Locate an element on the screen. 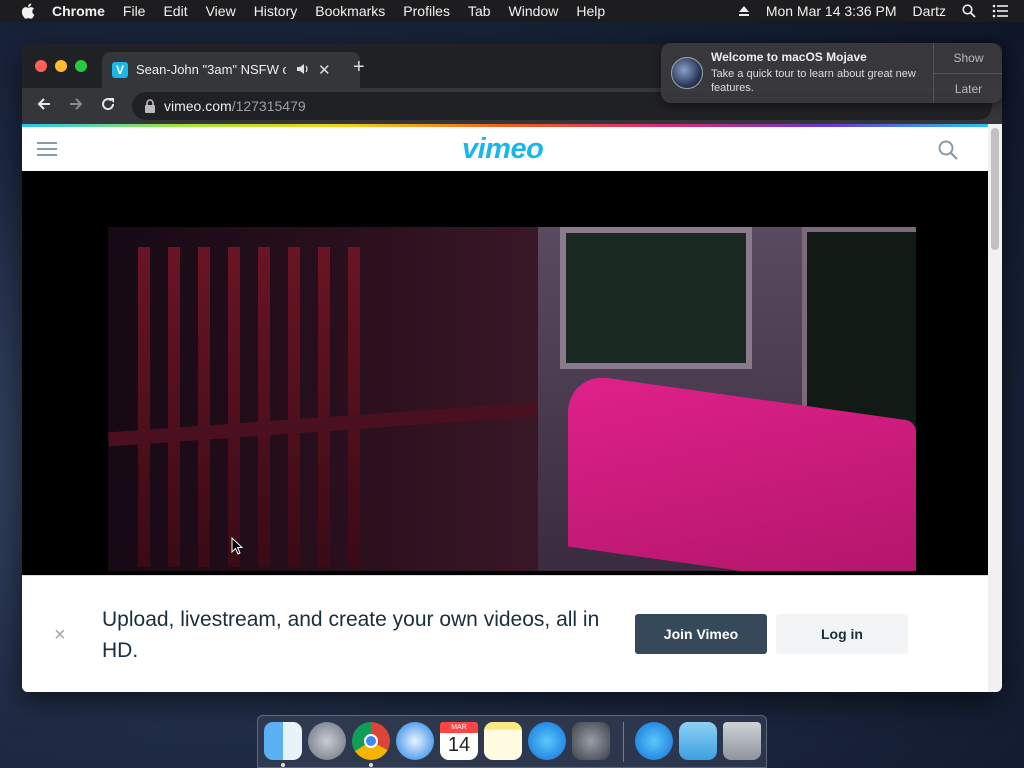 The height and width of the screenshot is (768, 1024). clock: Mon Mar 14 3:36 PM is located at coordinates (831, 11).